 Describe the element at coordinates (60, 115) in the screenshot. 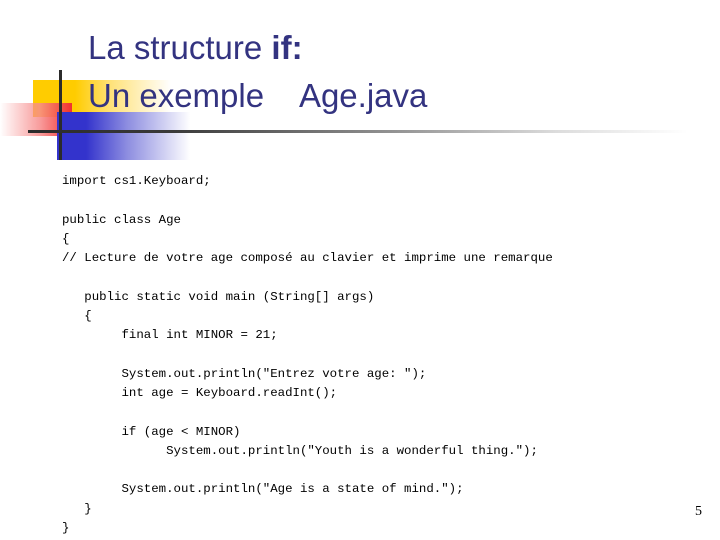

I see `vertical-rule-decoration` at that location.